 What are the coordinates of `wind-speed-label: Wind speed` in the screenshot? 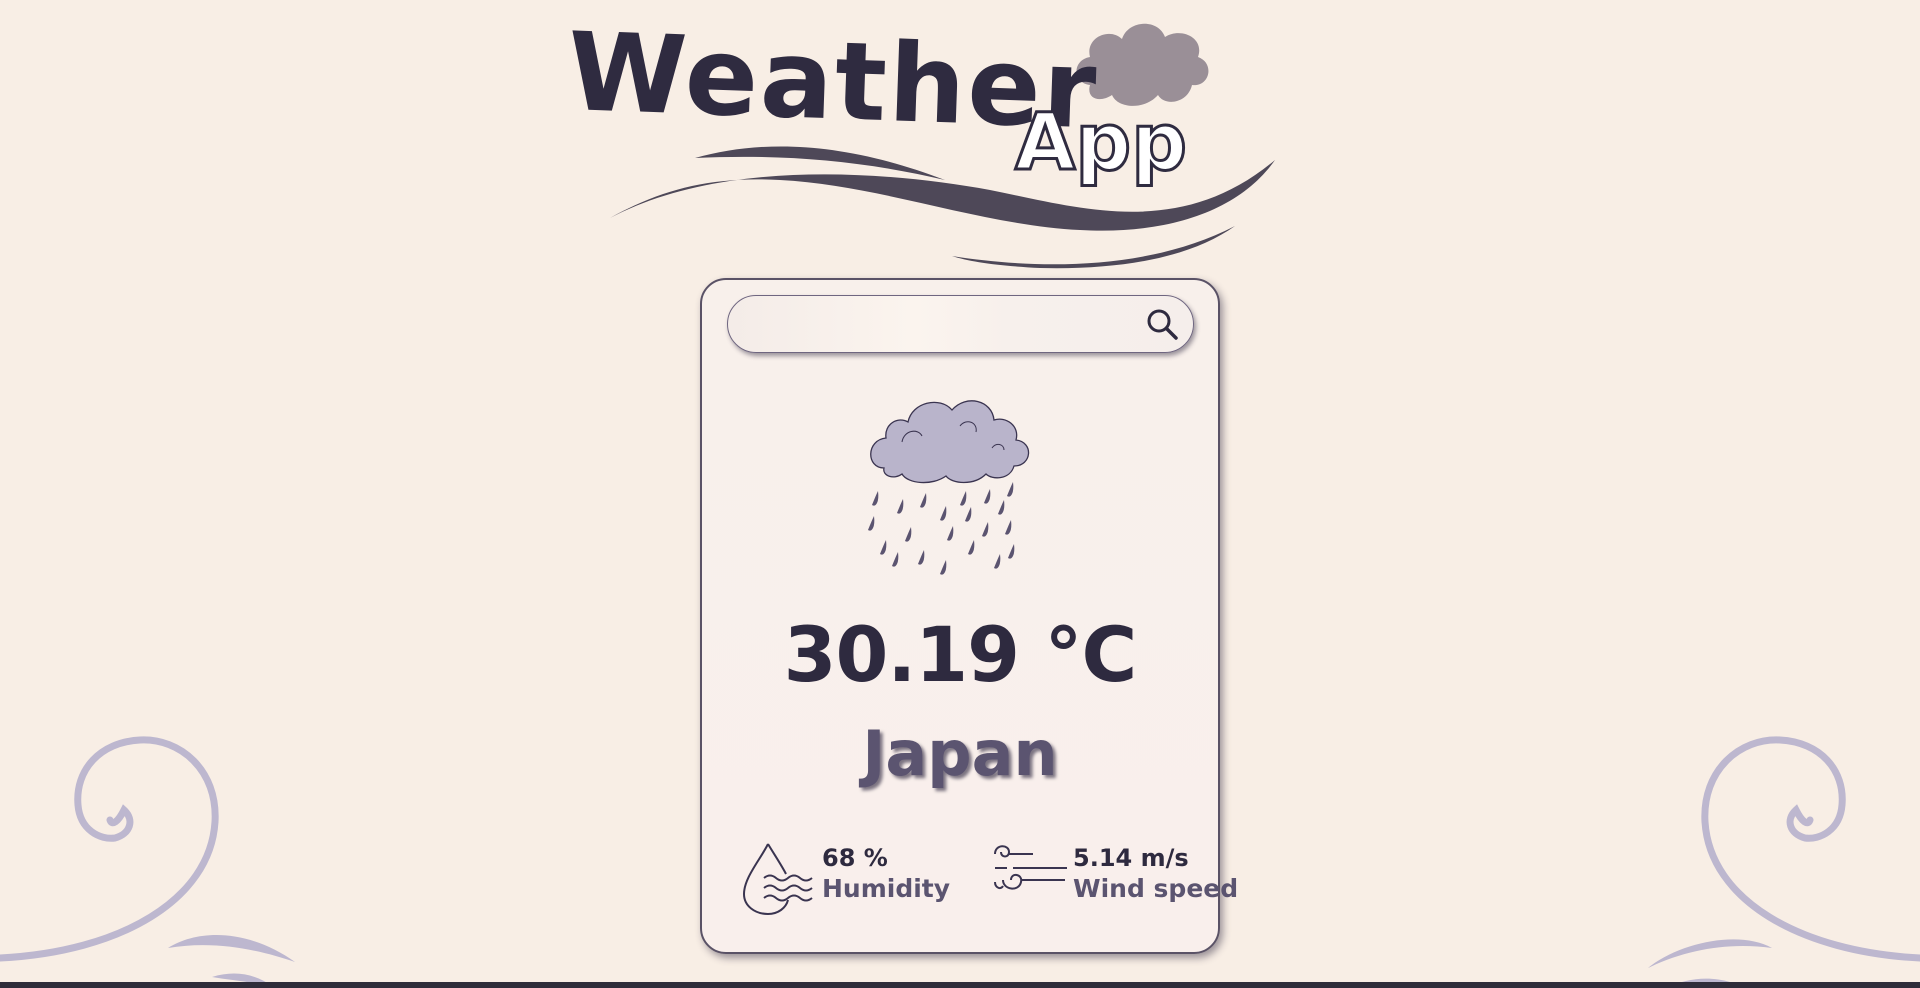 It's located at (1156, 888).